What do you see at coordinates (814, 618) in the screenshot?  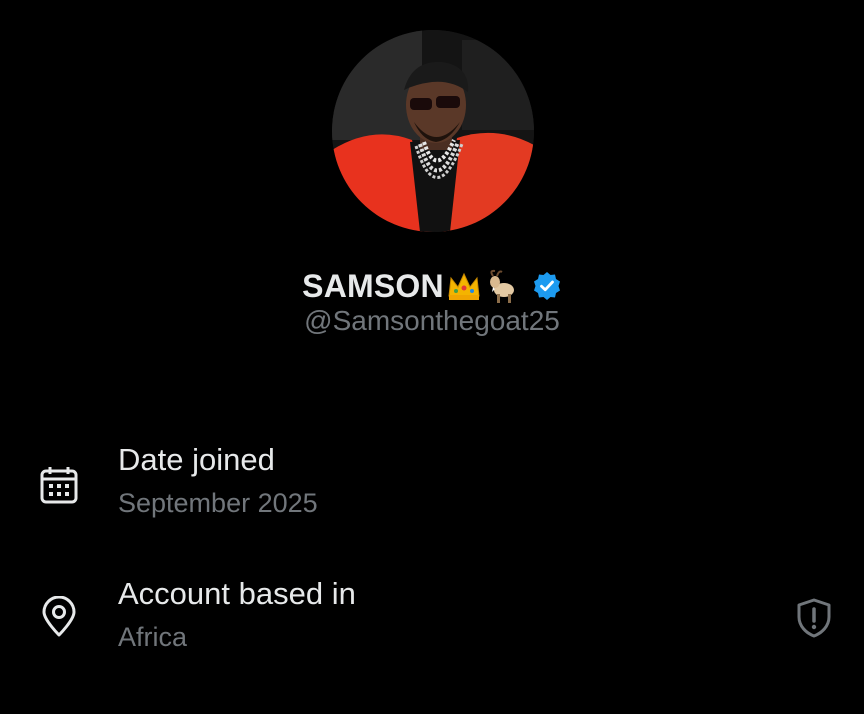 I see `shield-alert-icon` at bounding box center [814, 618].